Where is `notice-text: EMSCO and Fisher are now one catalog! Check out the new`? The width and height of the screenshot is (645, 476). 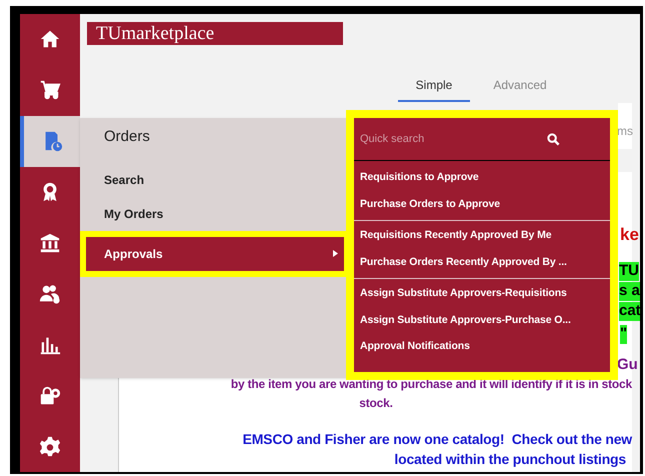
notice-text: EMSCO and Fisher are now one catalog! Check out the new is located at coordinates (437, 439).